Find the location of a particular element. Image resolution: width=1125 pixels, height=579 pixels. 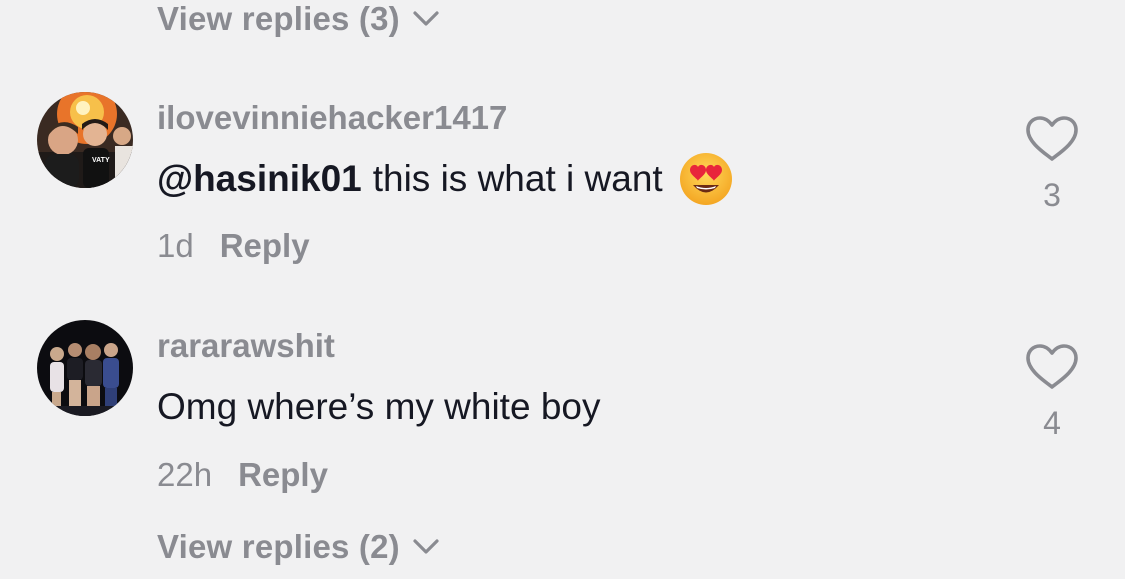

comment-body: this is what i want is located at coordinates (517, 178).